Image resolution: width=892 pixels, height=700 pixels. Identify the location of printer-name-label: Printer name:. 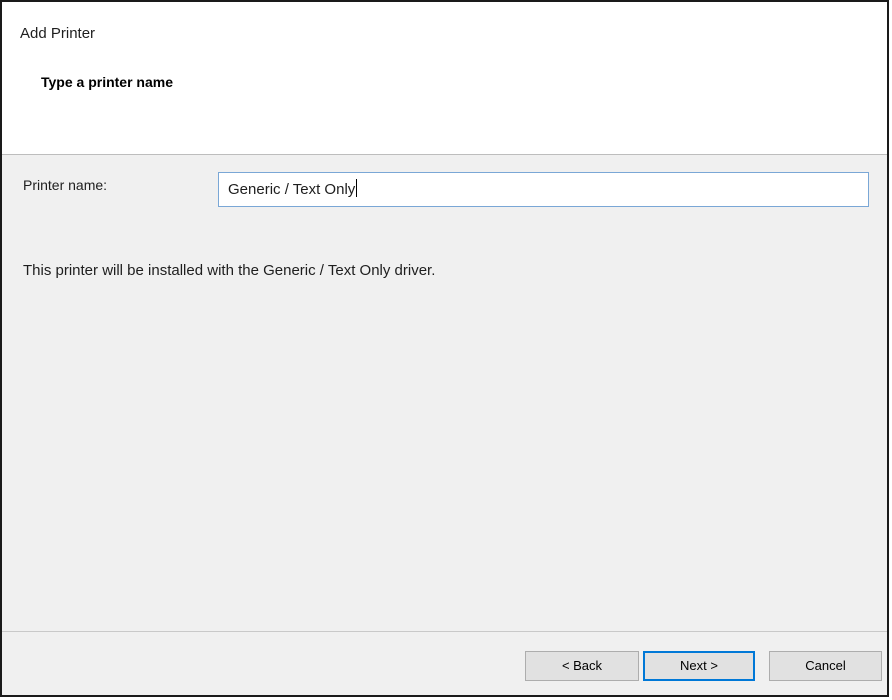
(65, 185).